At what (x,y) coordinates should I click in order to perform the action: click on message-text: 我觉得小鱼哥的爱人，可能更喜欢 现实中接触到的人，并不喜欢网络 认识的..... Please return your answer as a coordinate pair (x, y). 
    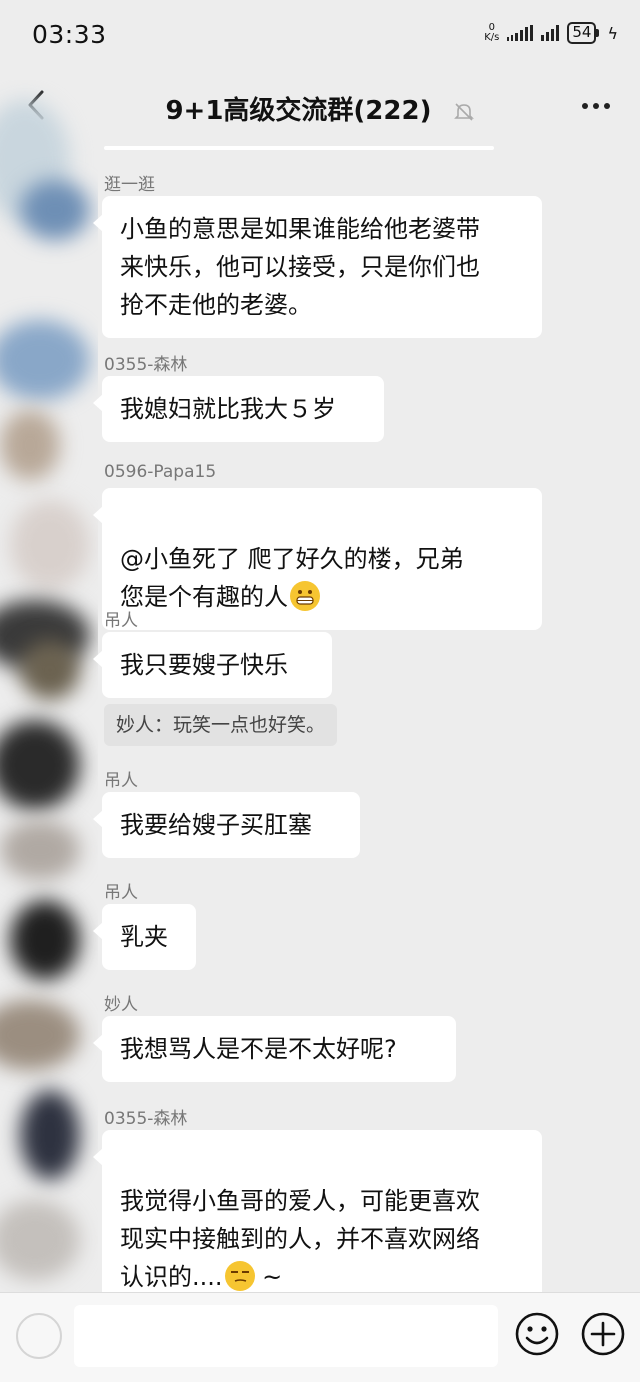
    Looking at the image, I should click on (300, 1239).